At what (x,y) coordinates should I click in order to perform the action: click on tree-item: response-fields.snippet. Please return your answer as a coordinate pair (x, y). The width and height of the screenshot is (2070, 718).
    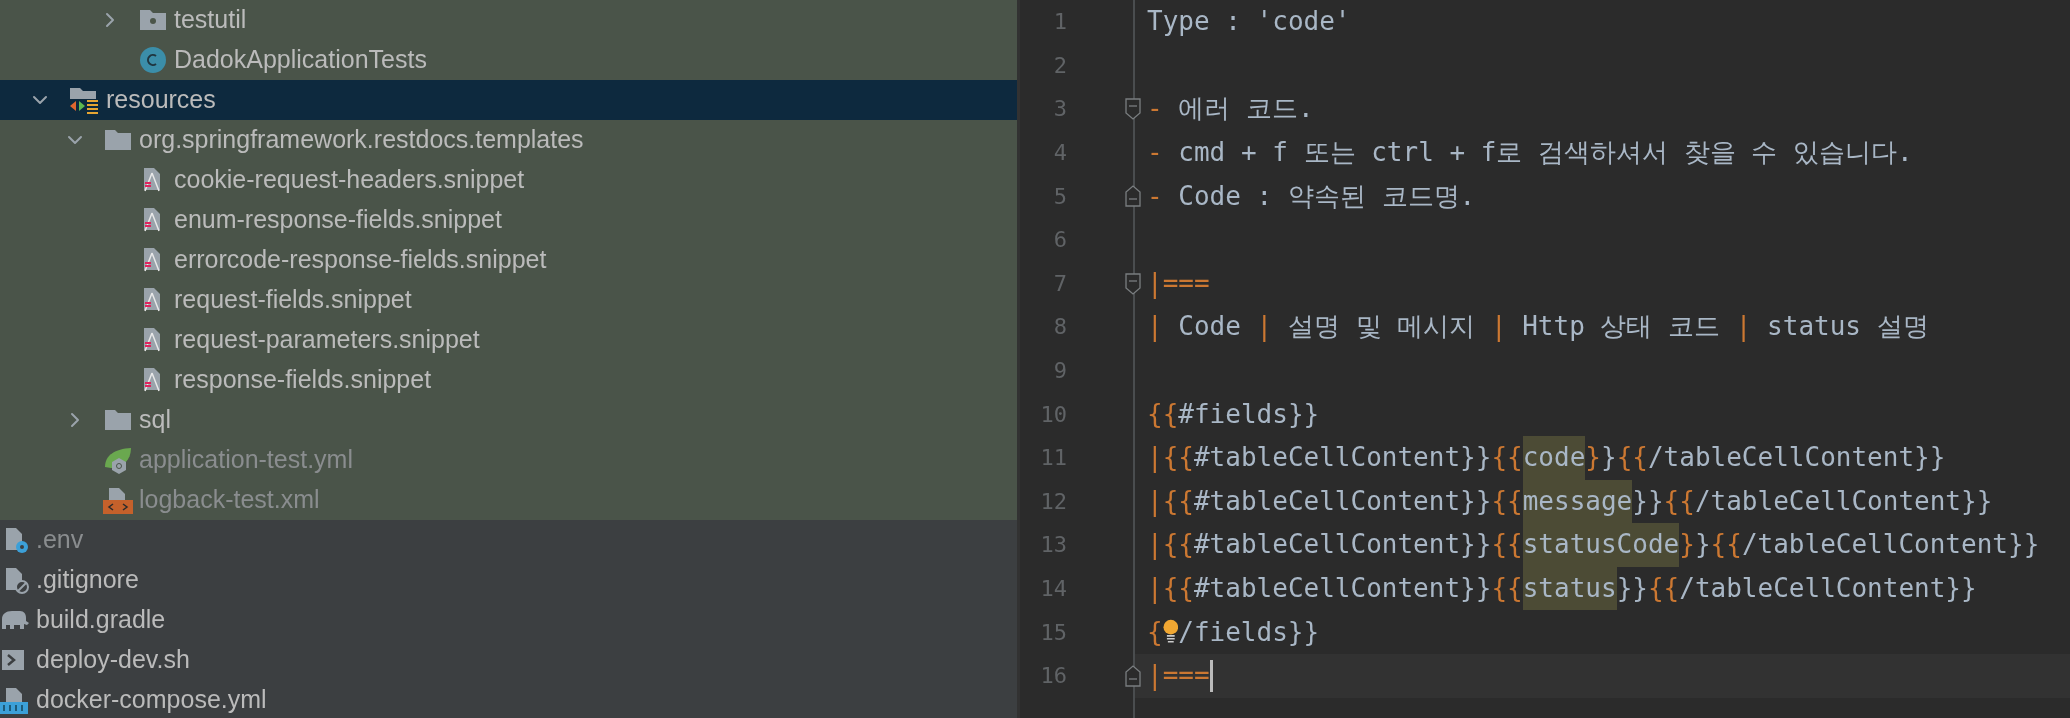
    Looking at the image, I should click on (508, 380).